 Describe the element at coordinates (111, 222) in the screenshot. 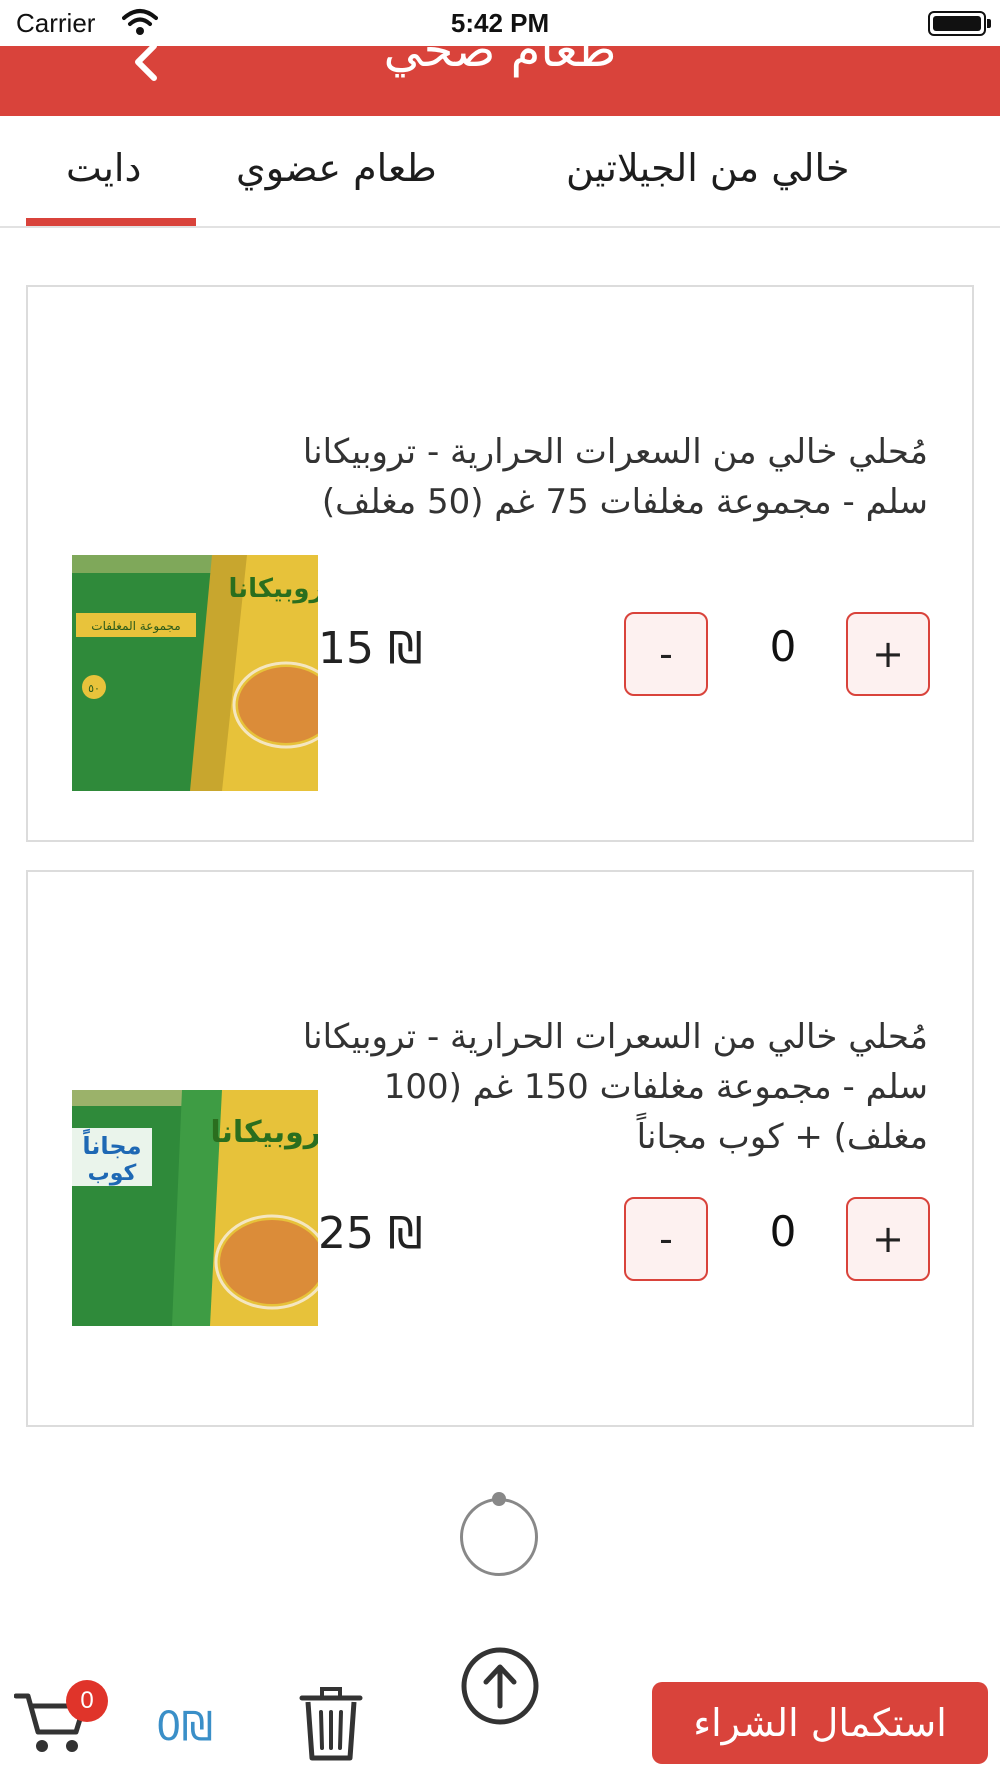

I see `active-tab-indicator` at that location.